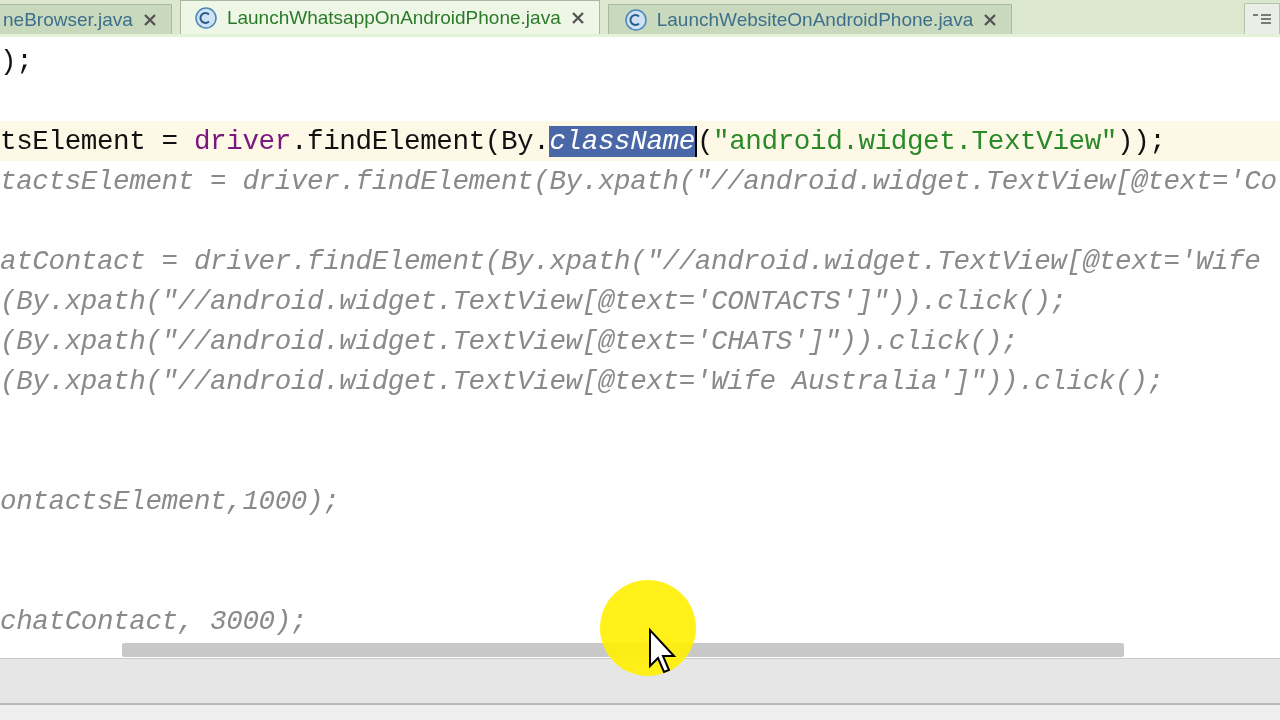 This screenshot has height=720, width=1280. What do you see at coordinates (638, 181) in the screenshot?
I see `code-text: tactsElement = driver.findElement(By.xpath("//android.widget.TextView[@text='Co` at bounding box center [638, 181].